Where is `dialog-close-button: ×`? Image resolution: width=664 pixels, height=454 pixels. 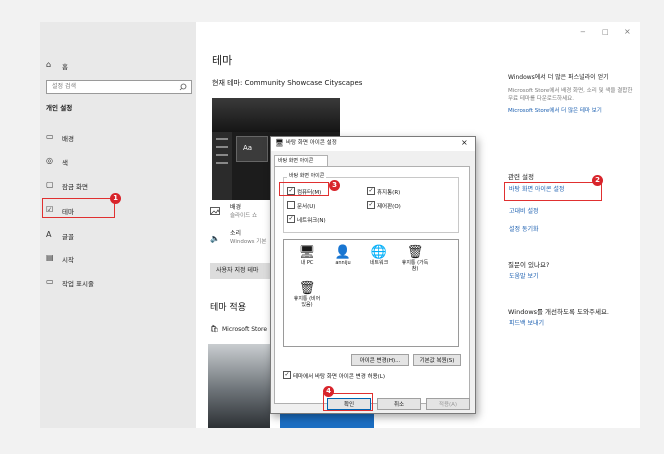
dialog-close-button: × is located at coordinates (464, 143).